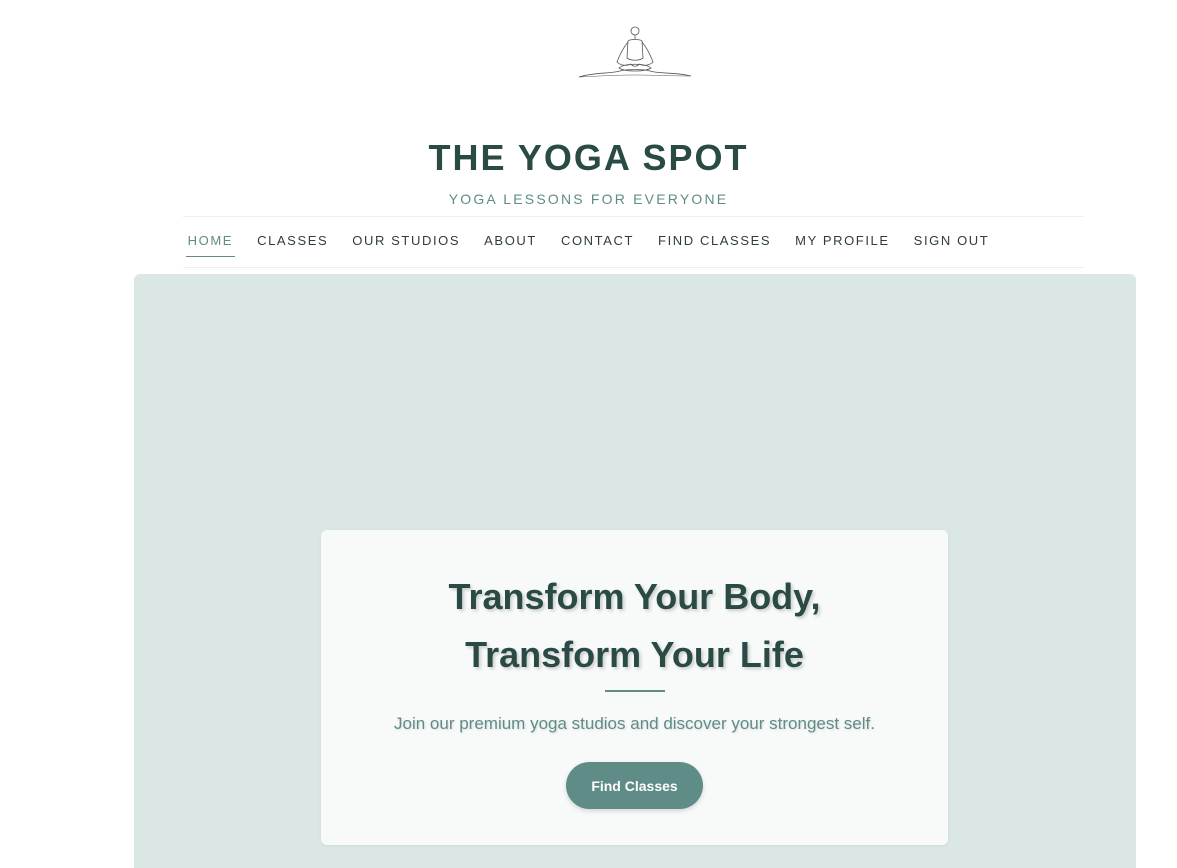 The width and height of the screenshot is (1177, 868). Describe the element at coordinates (635, 52) in the screenshot. I see `meditation-figure-icon` at that location.